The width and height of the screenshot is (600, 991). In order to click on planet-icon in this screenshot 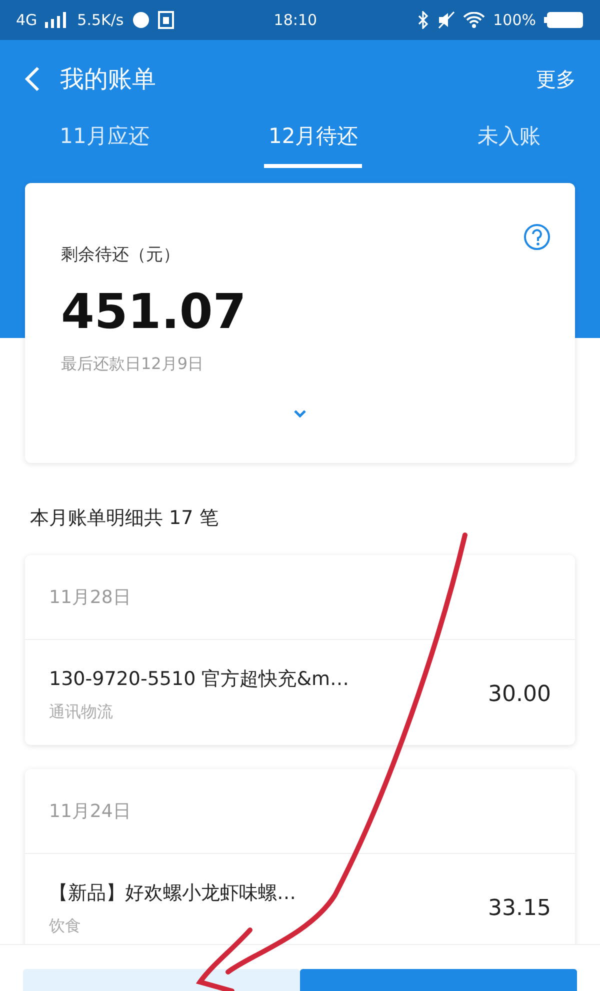, I will do `click(141, 20)`.